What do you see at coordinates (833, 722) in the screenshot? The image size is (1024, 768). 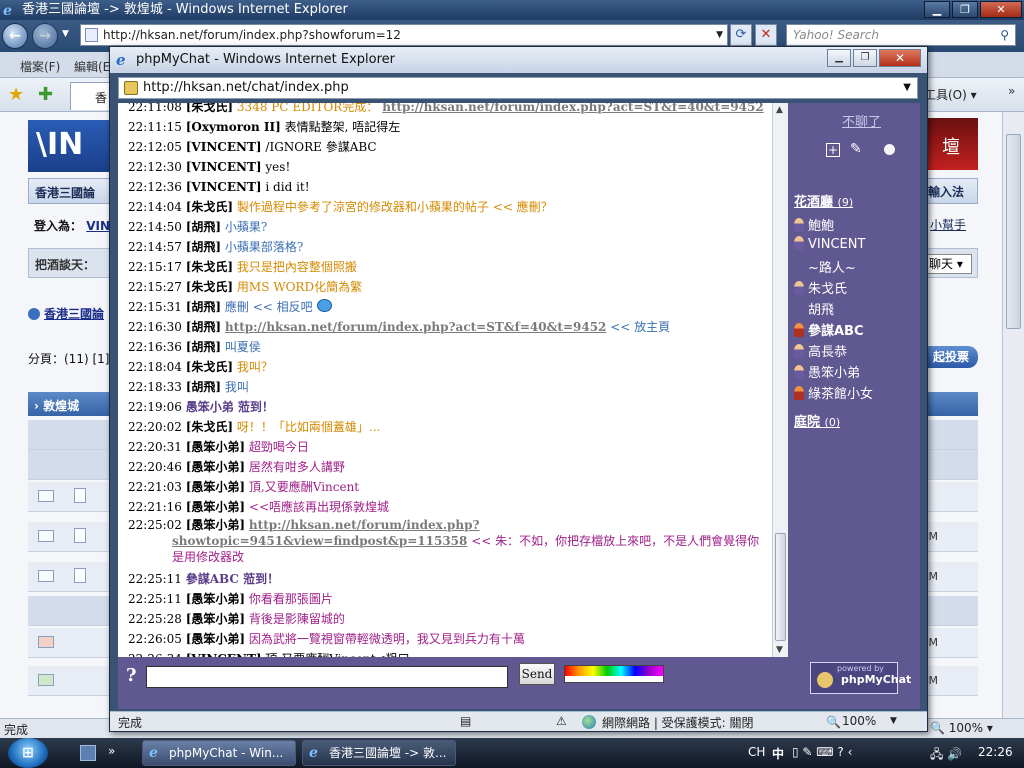 I see `zoom-icon: 🔍` at bounding box center [833, 722].